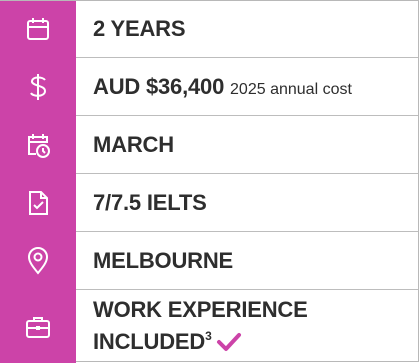 The image size is (419, 363). I want to click on location-value: MELBOURNE, so click(163, 260).